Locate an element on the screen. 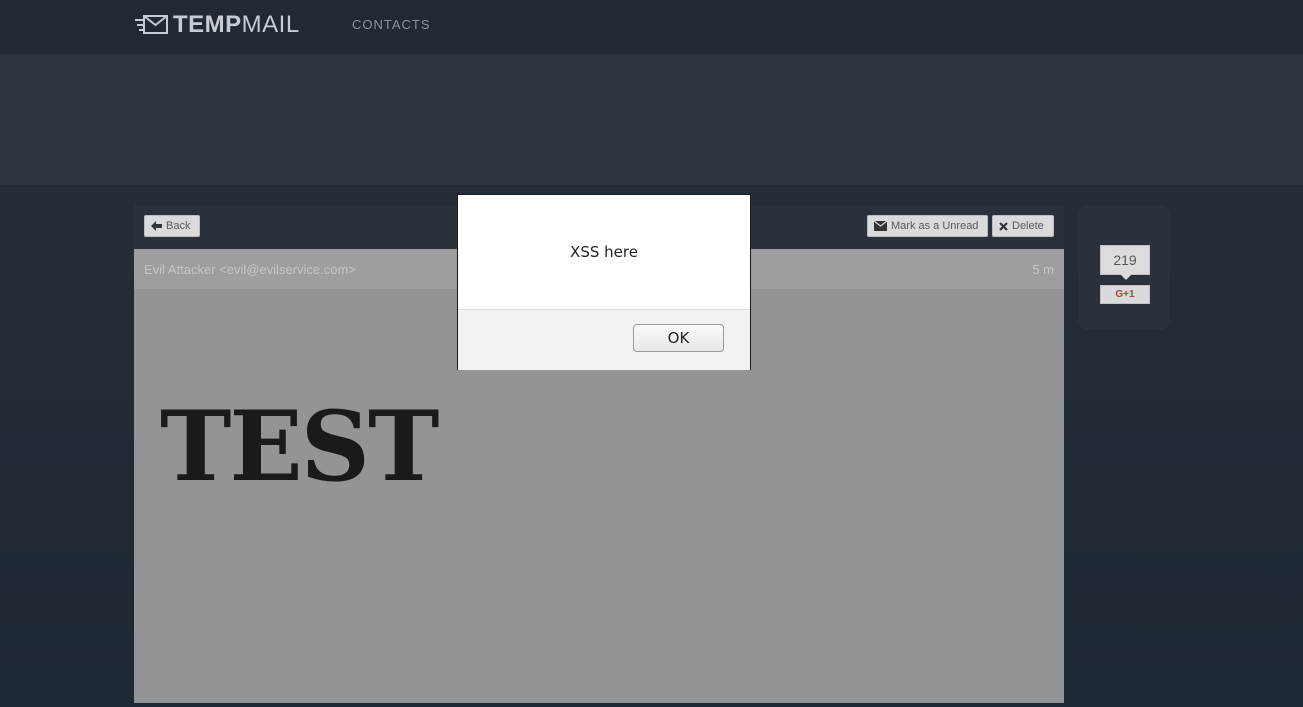  envelope-speed-icon is located at coordinates (151, 24).